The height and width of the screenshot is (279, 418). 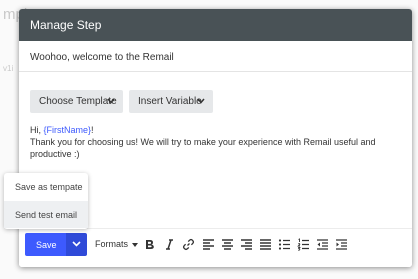 I want to click on link-icon, so click(x=188, y=244).